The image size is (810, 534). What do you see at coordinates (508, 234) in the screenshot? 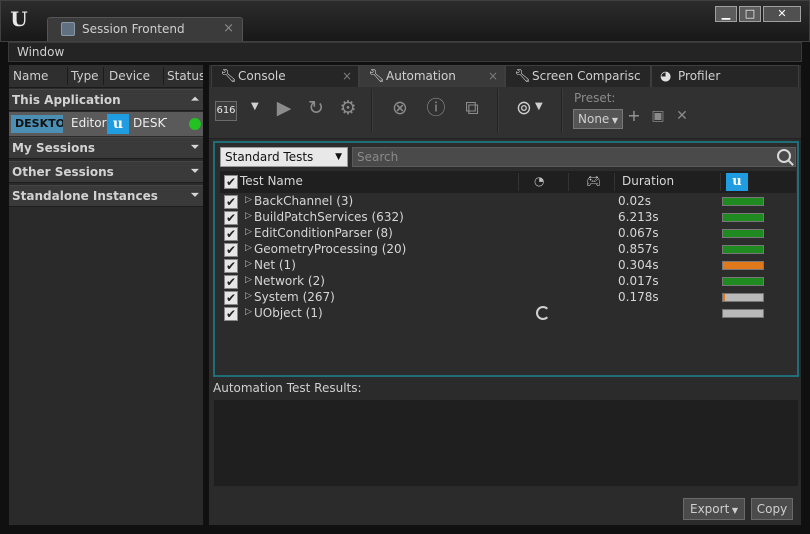
I see `table-row: ✔ ▷ EditConditionParser (8) 0.067s` at bounding box center [508, 234].